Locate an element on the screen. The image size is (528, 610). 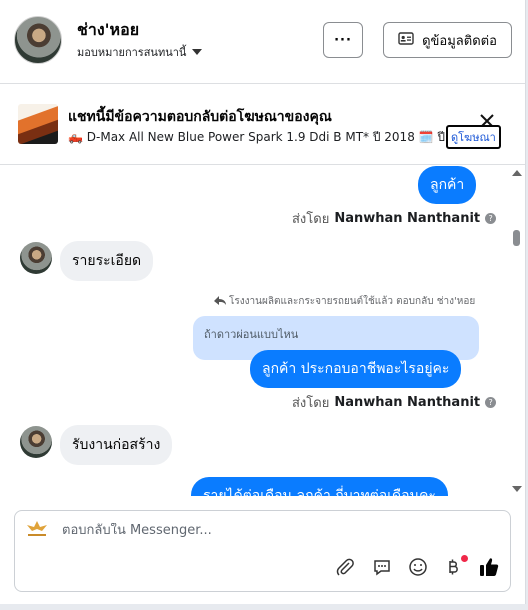
contact-name: ช่าง'หอย is located at coordinates (108, 30).